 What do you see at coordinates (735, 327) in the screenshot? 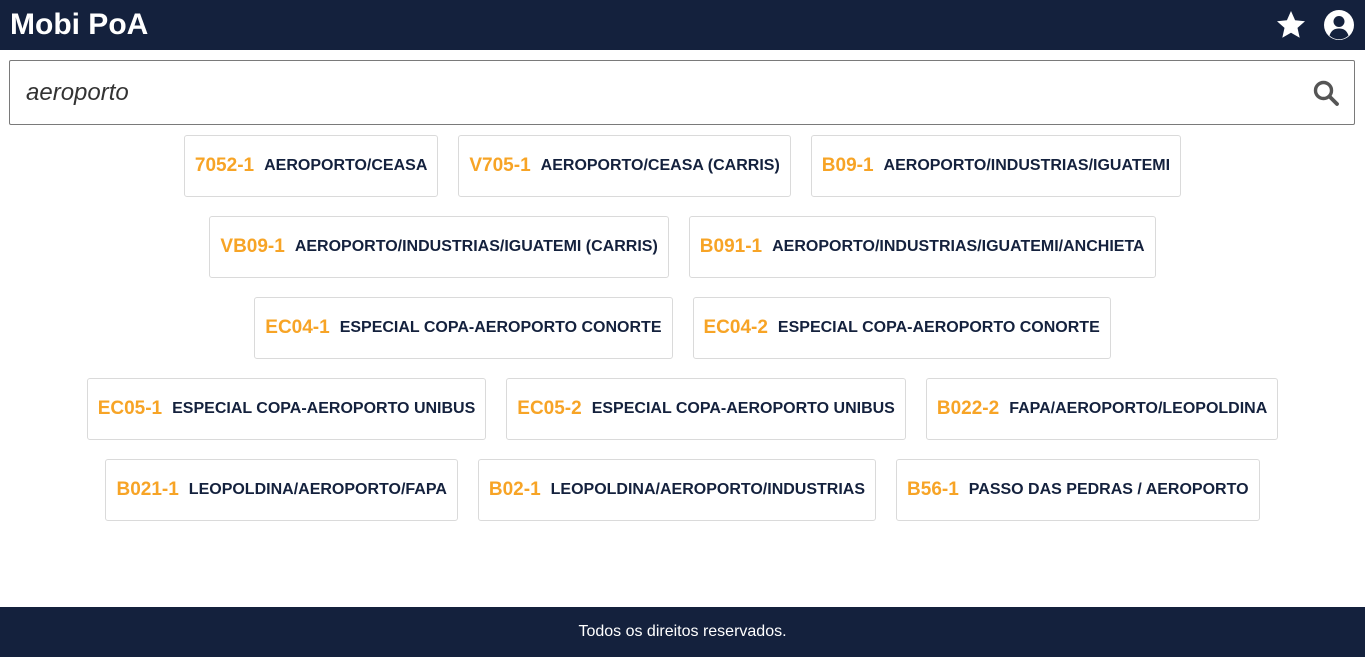
I see `route-code: EC04-2` at bounding box center [735, 327].